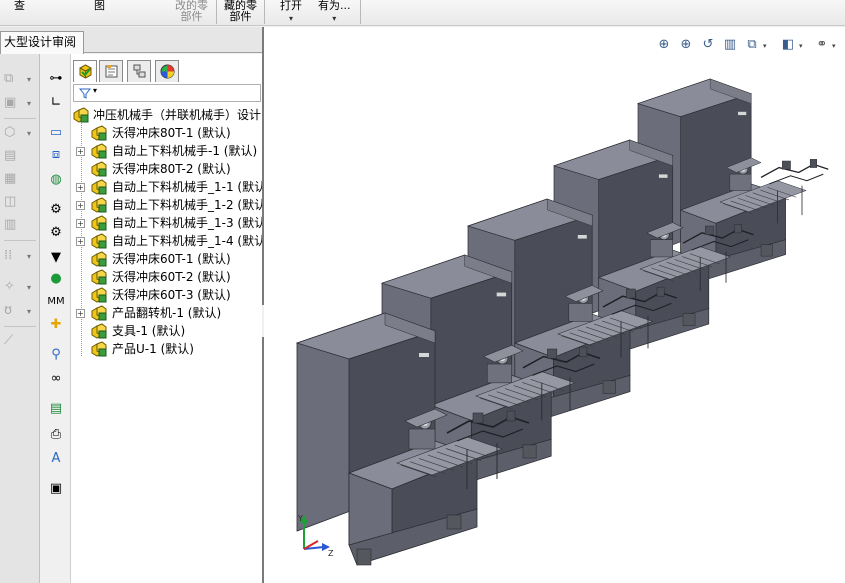  Describe the element at coordinates (166, 223) in the screenshot. I see `tree-item: + 自动上下料机械手_1-3 (默认)` at that location.